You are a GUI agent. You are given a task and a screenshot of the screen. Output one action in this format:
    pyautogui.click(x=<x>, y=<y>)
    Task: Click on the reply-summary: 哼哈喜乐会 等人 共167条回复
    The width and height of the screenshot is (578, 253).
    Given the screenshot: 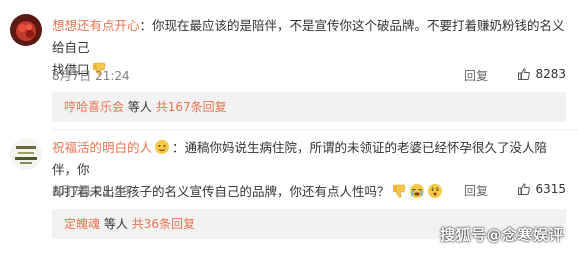 What is the action you would take?
    pyautogui.click(x=309, y=107)
    